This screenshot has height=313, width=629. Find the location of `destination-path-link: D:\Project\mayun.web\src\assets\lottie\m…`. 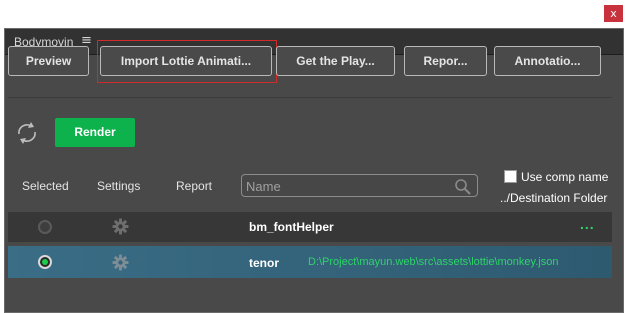

destination-path-link: D:\Project\mayun.web\src\assets\lottie\m… is located at coordinates (433, 262).